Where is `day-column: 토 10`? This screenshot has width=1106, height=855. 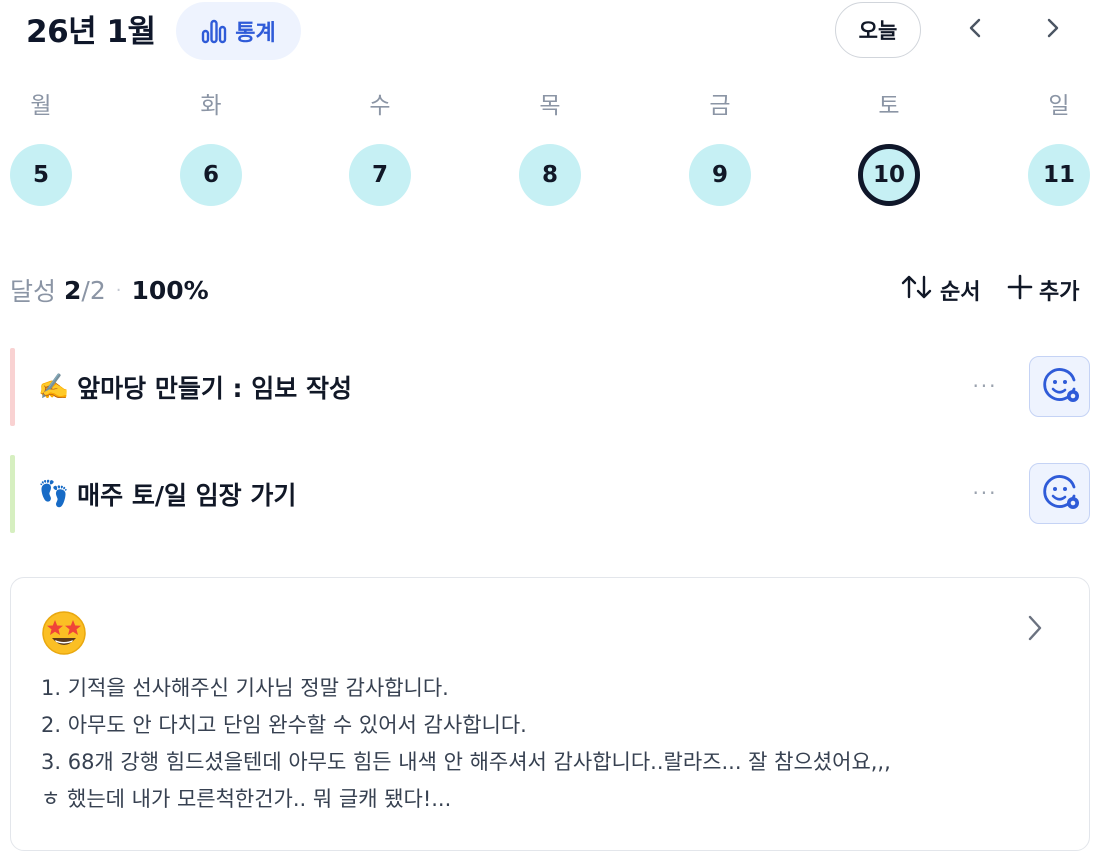
day-column: 토 10 is located at coordinates (889, 147).